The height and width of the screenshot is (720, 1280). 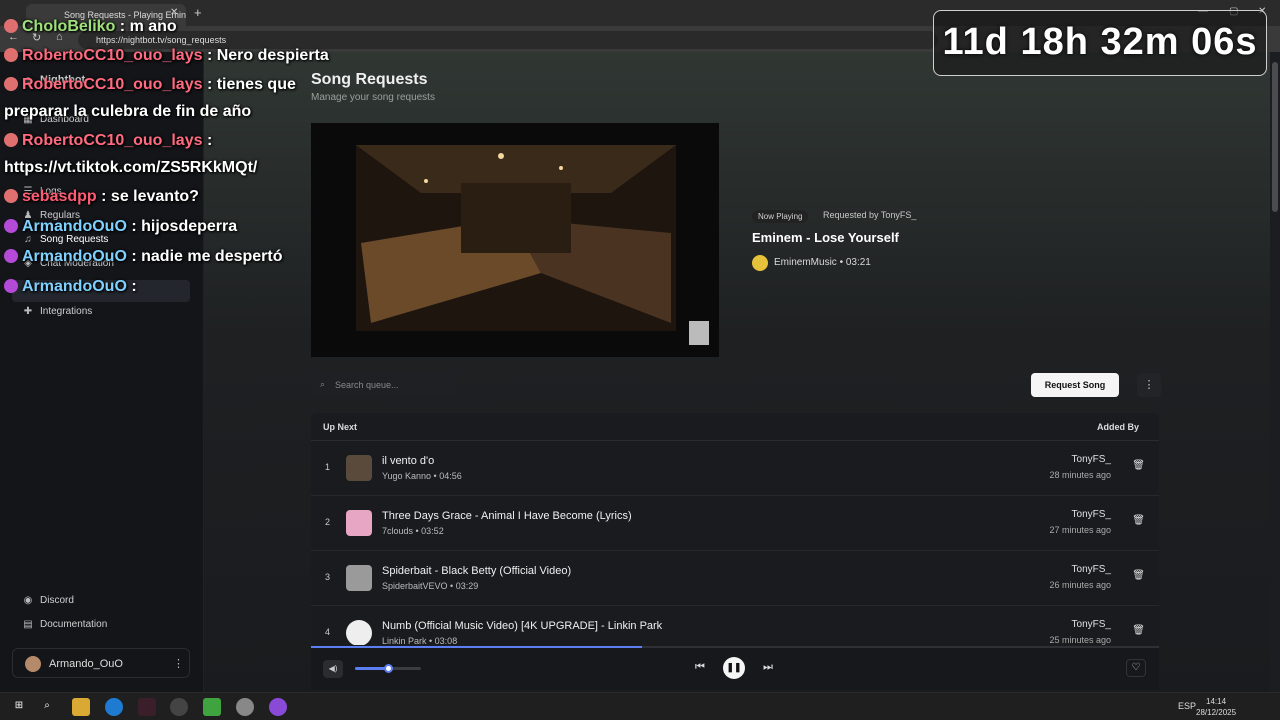 What do you see at coordinates (267, 55) in the screenshot?
I see `chat-text: : Nero despierta` at bounding box center [267, 55].